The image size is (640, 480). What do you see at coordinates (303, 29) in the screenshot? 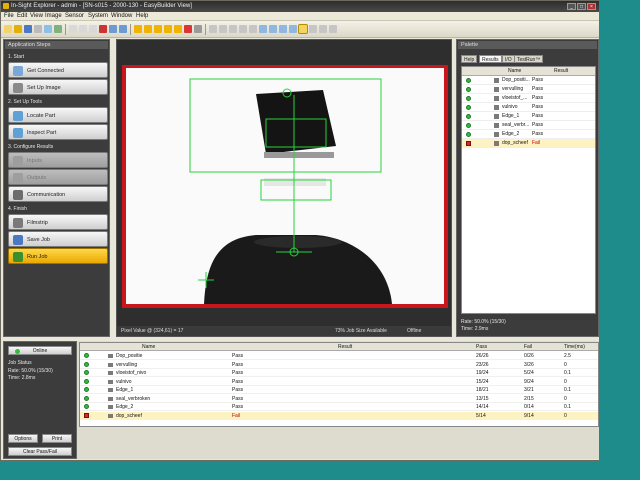
I see `zoom-100-icon` at bounding box center [303, 29].